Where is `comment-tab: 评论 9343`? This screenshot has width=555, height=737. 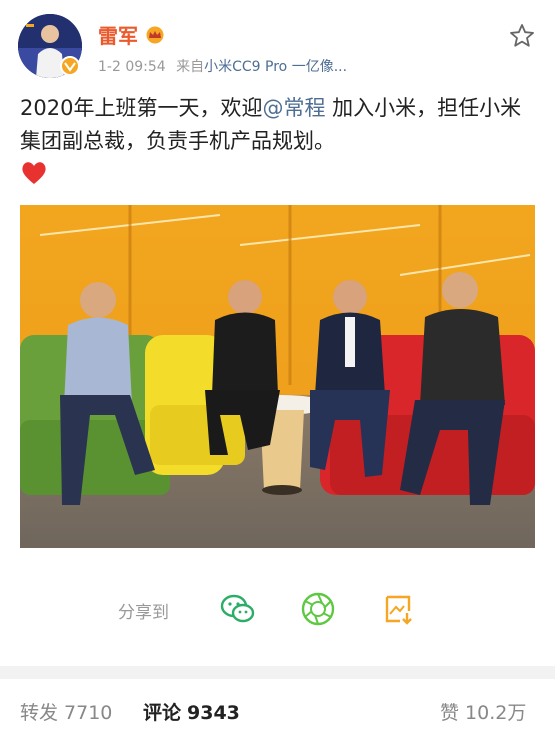 comment-tab: 评论 9343 is located at coordinates (191, 711).